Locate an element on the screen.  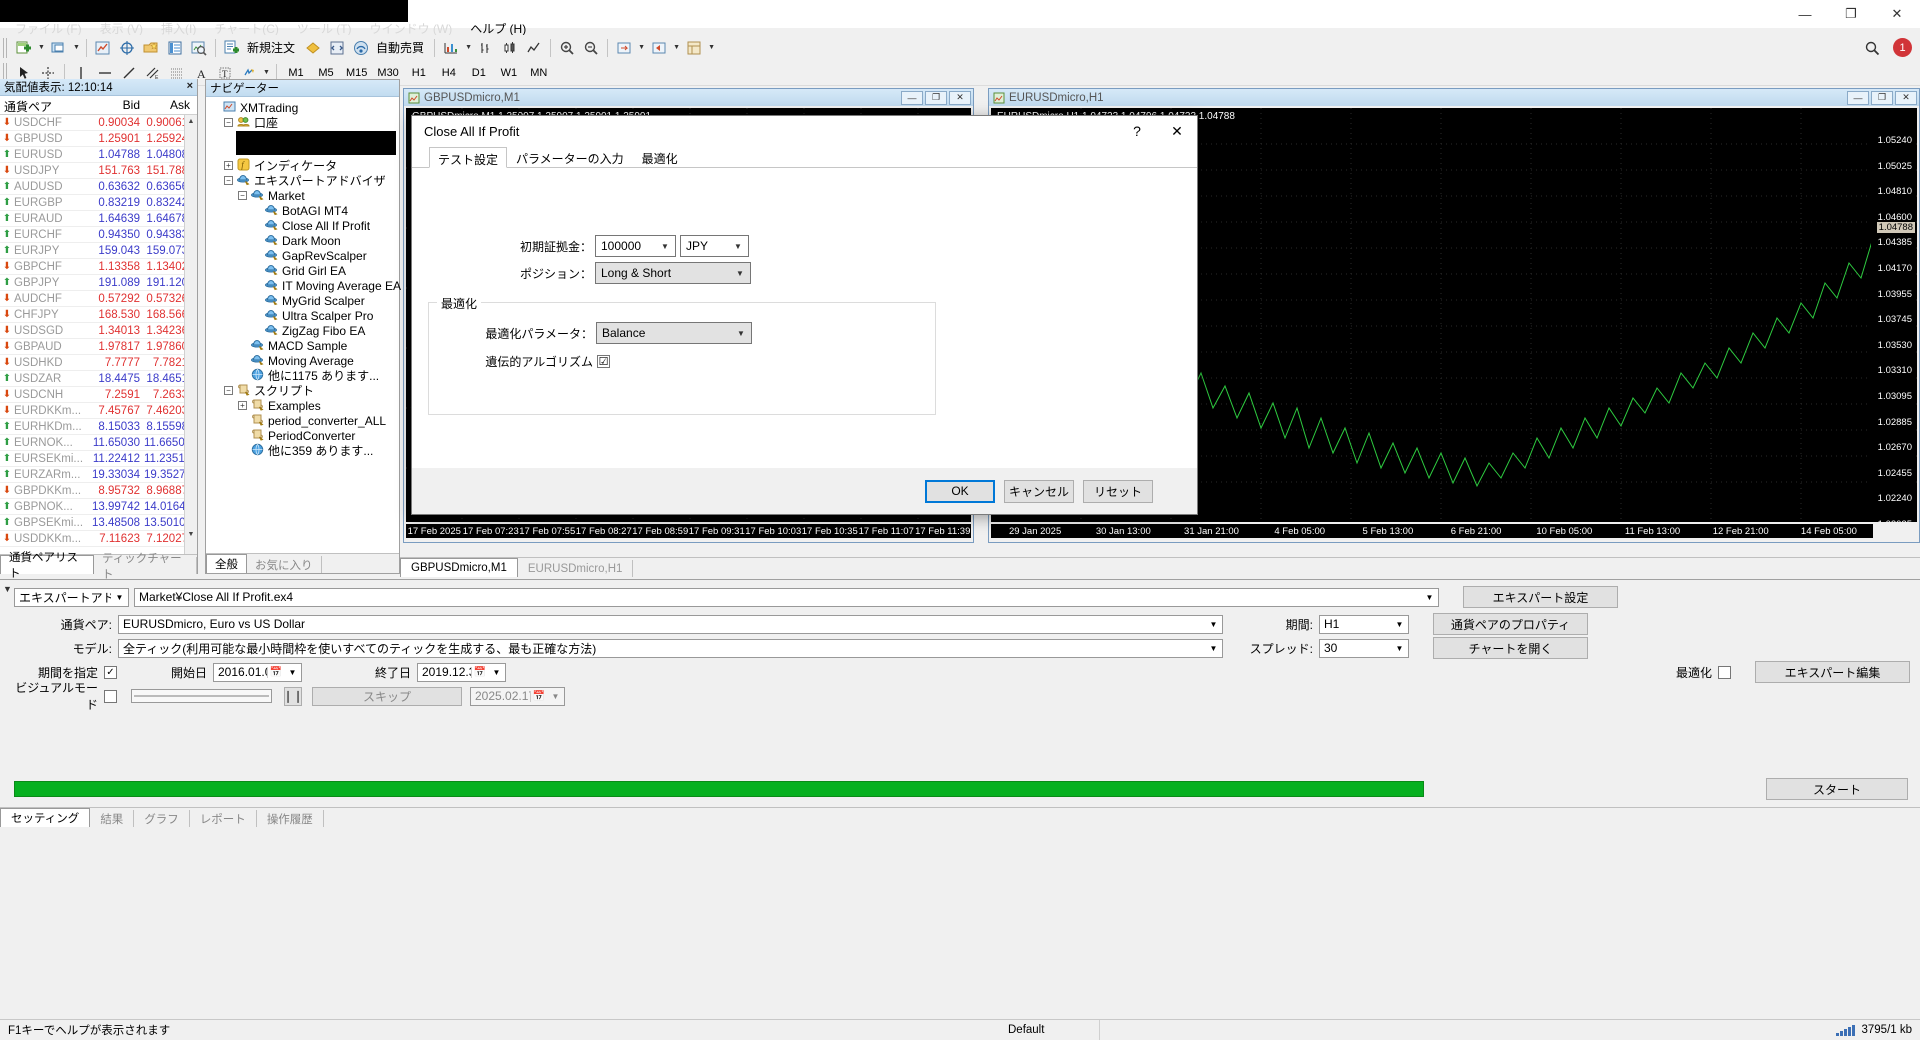
timeframe-select: H1 ▼ is located at coordinates (1364, 624).